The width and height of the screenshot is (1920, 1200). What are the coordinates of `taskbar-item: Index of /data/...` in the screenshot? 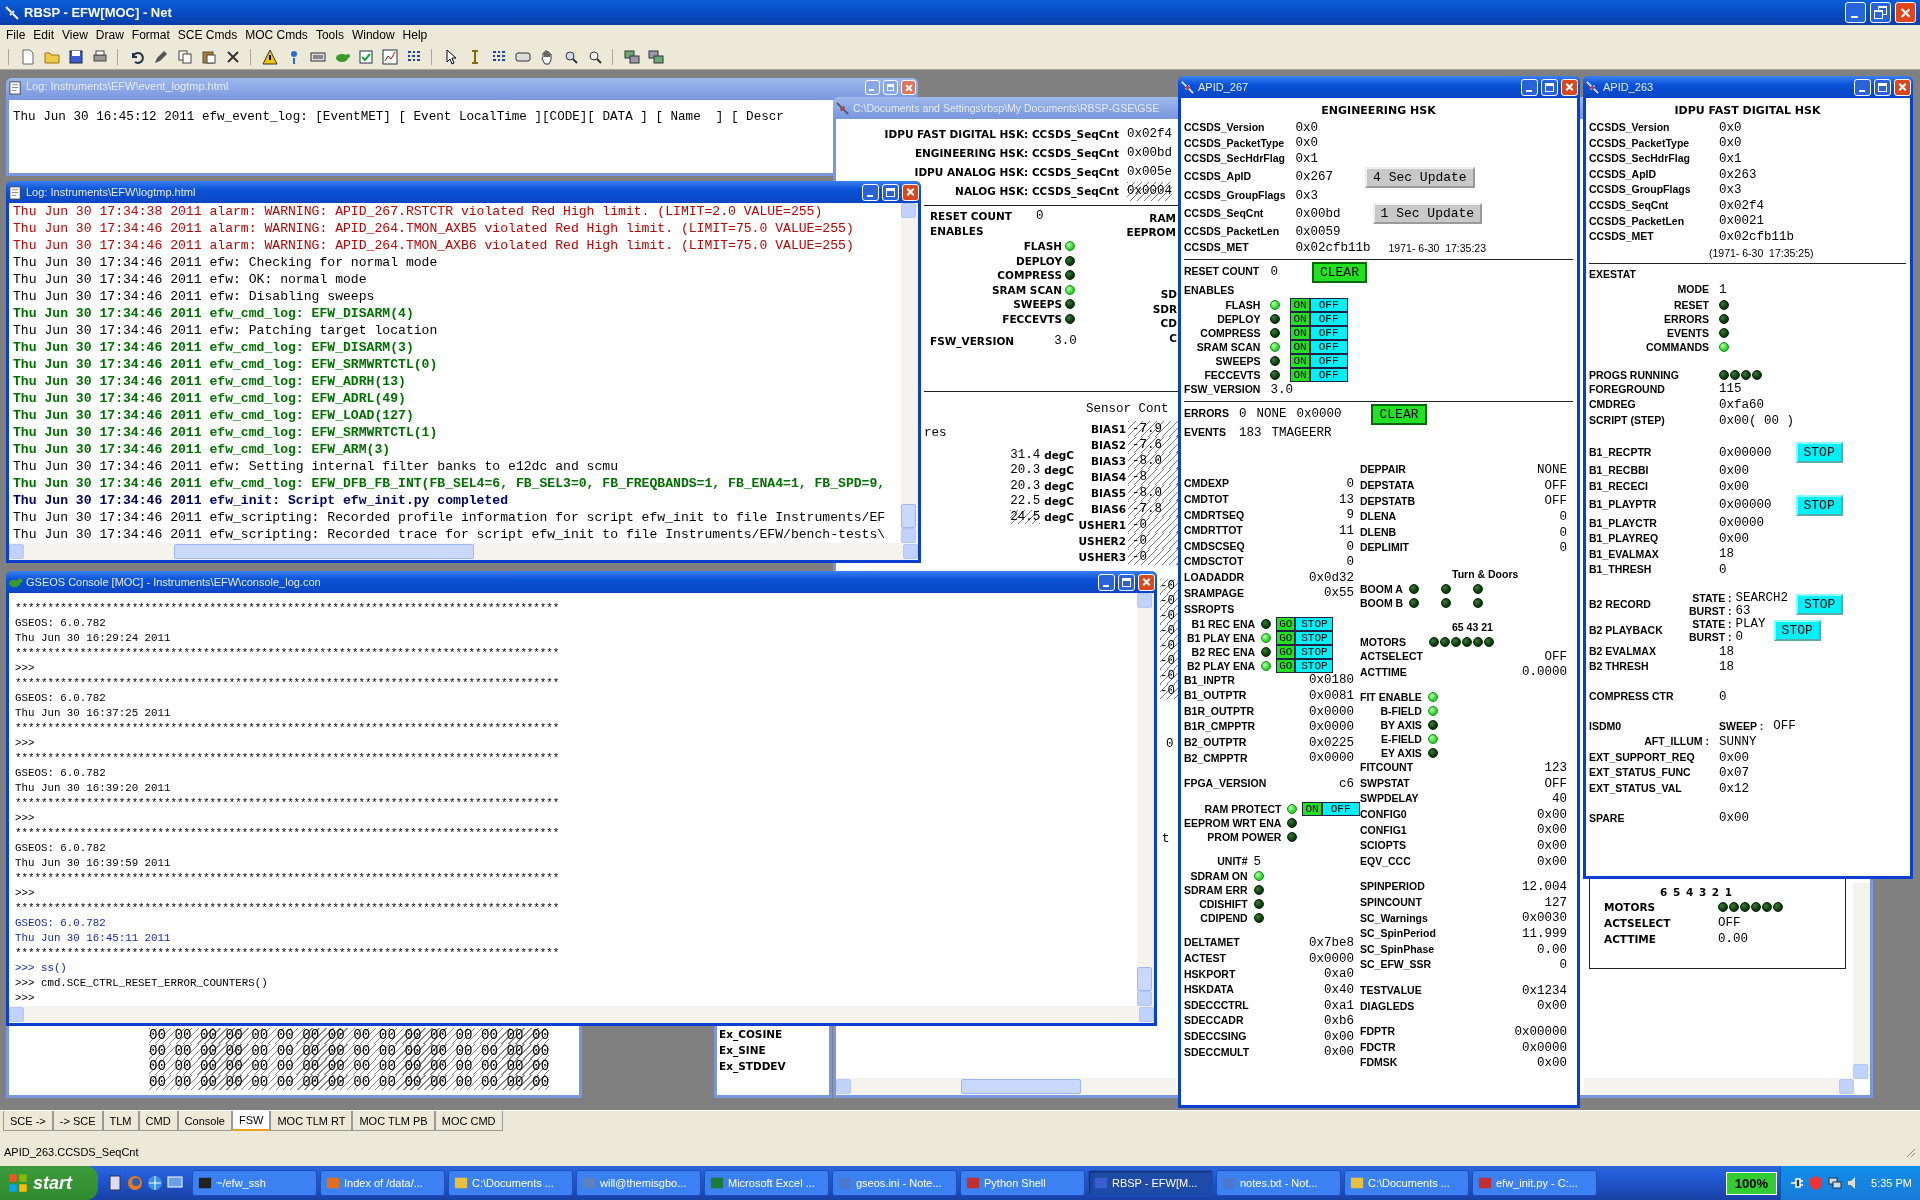 It's located at (382, 1183).